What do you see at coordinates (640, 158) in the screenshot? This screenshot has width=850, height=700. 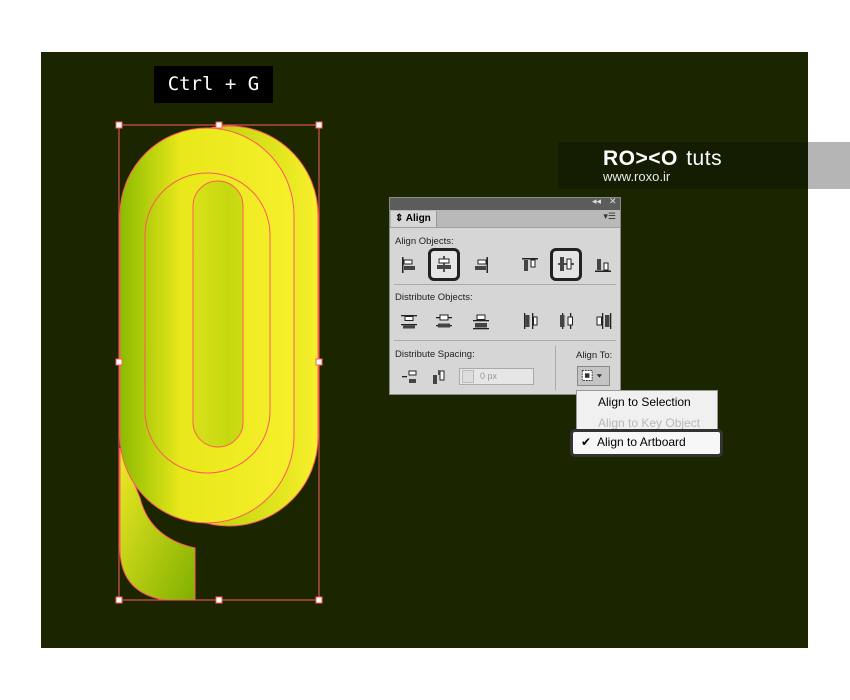 I see `watermark-brand: RO><O` at bounding box center [640, 158].